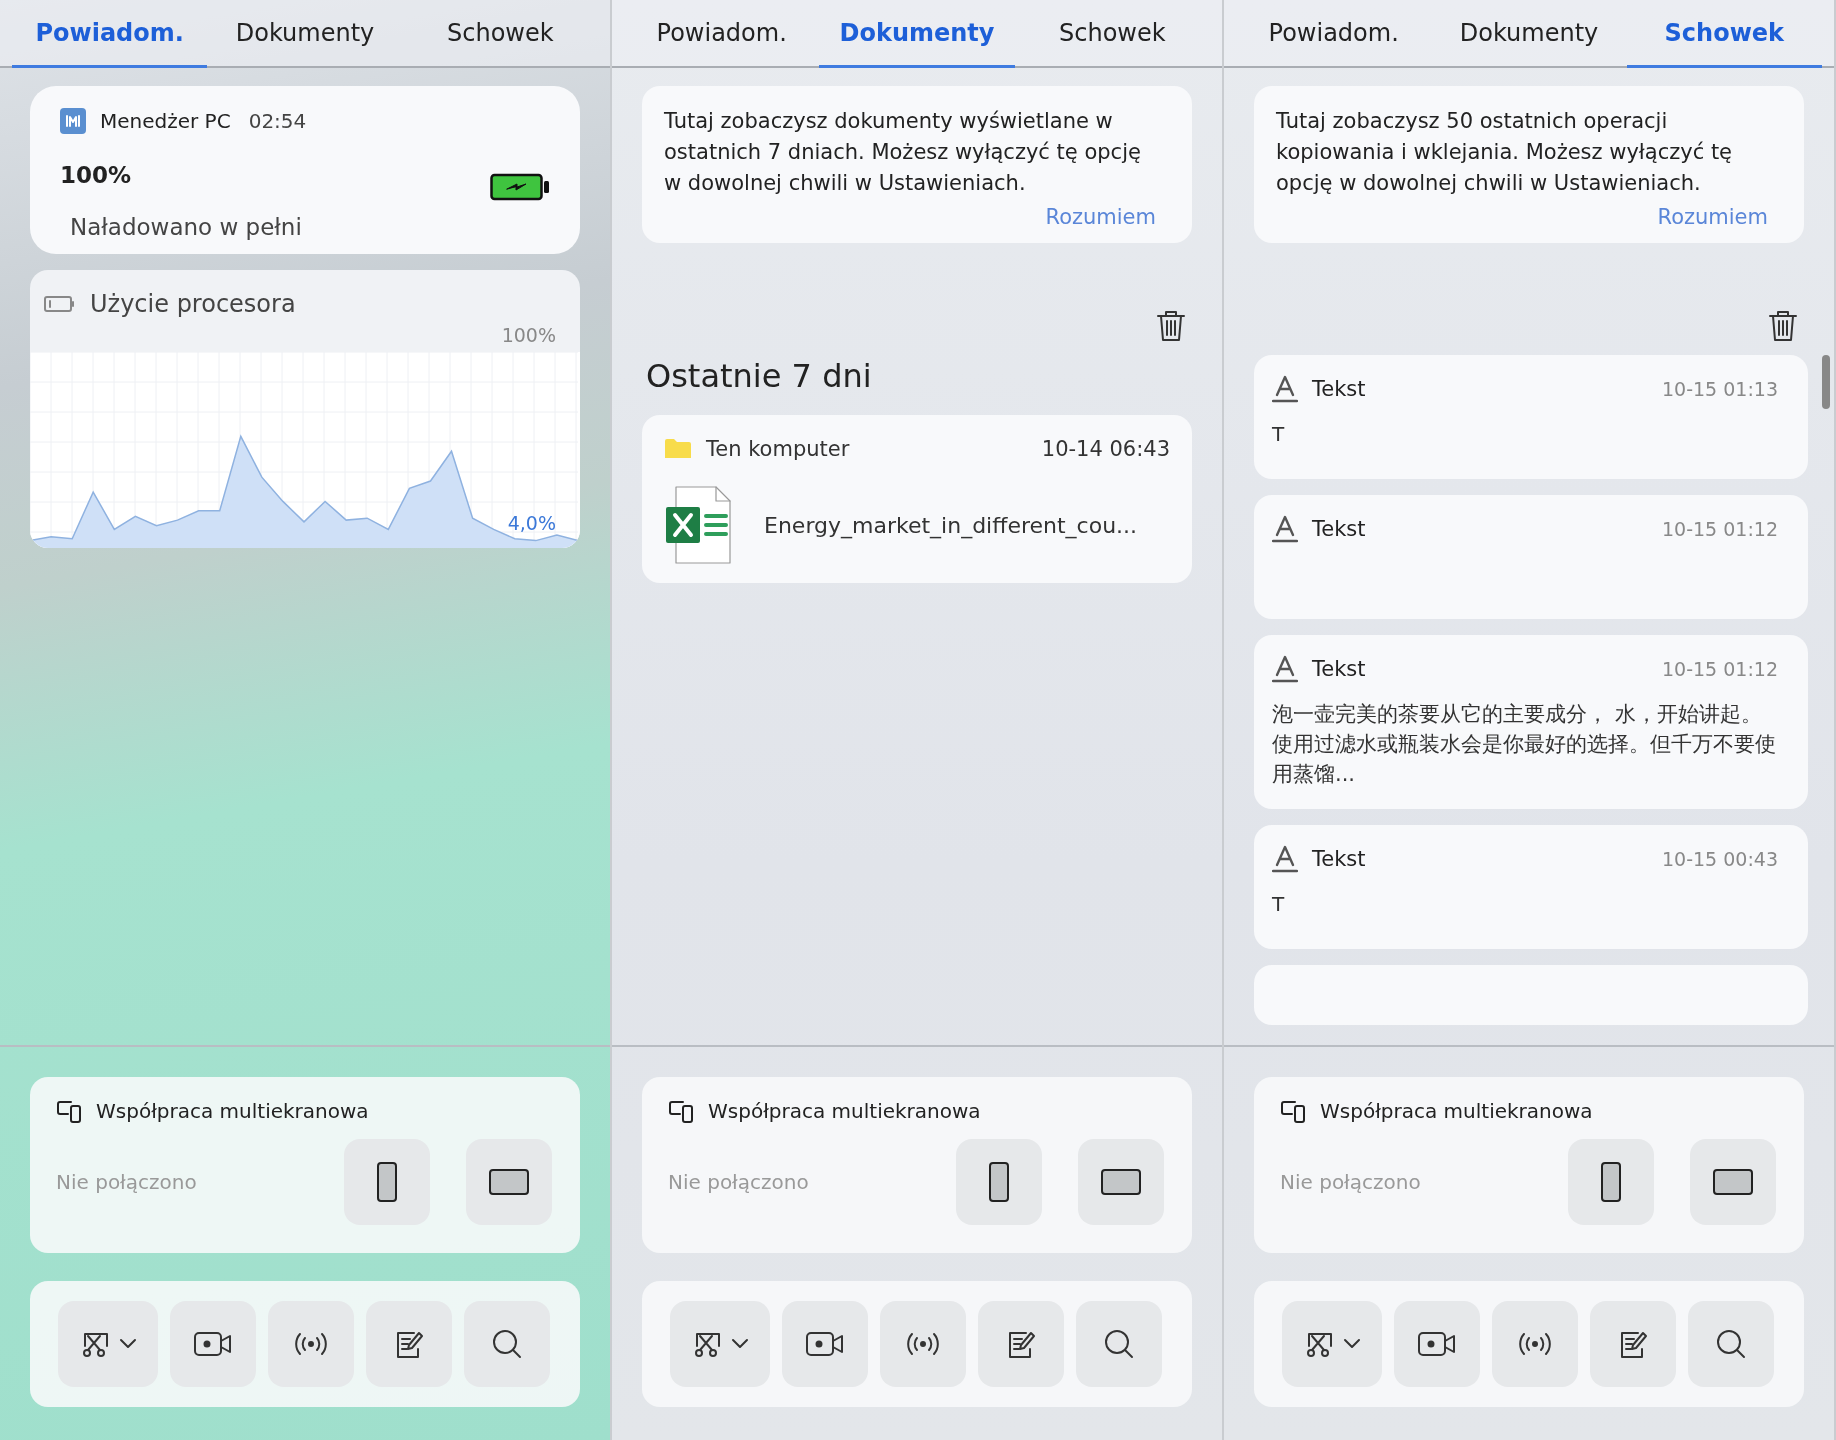  Describe the element at coordinates (699, 525) in the screenshot. I see `spreadsheet-file-icon` at that location.